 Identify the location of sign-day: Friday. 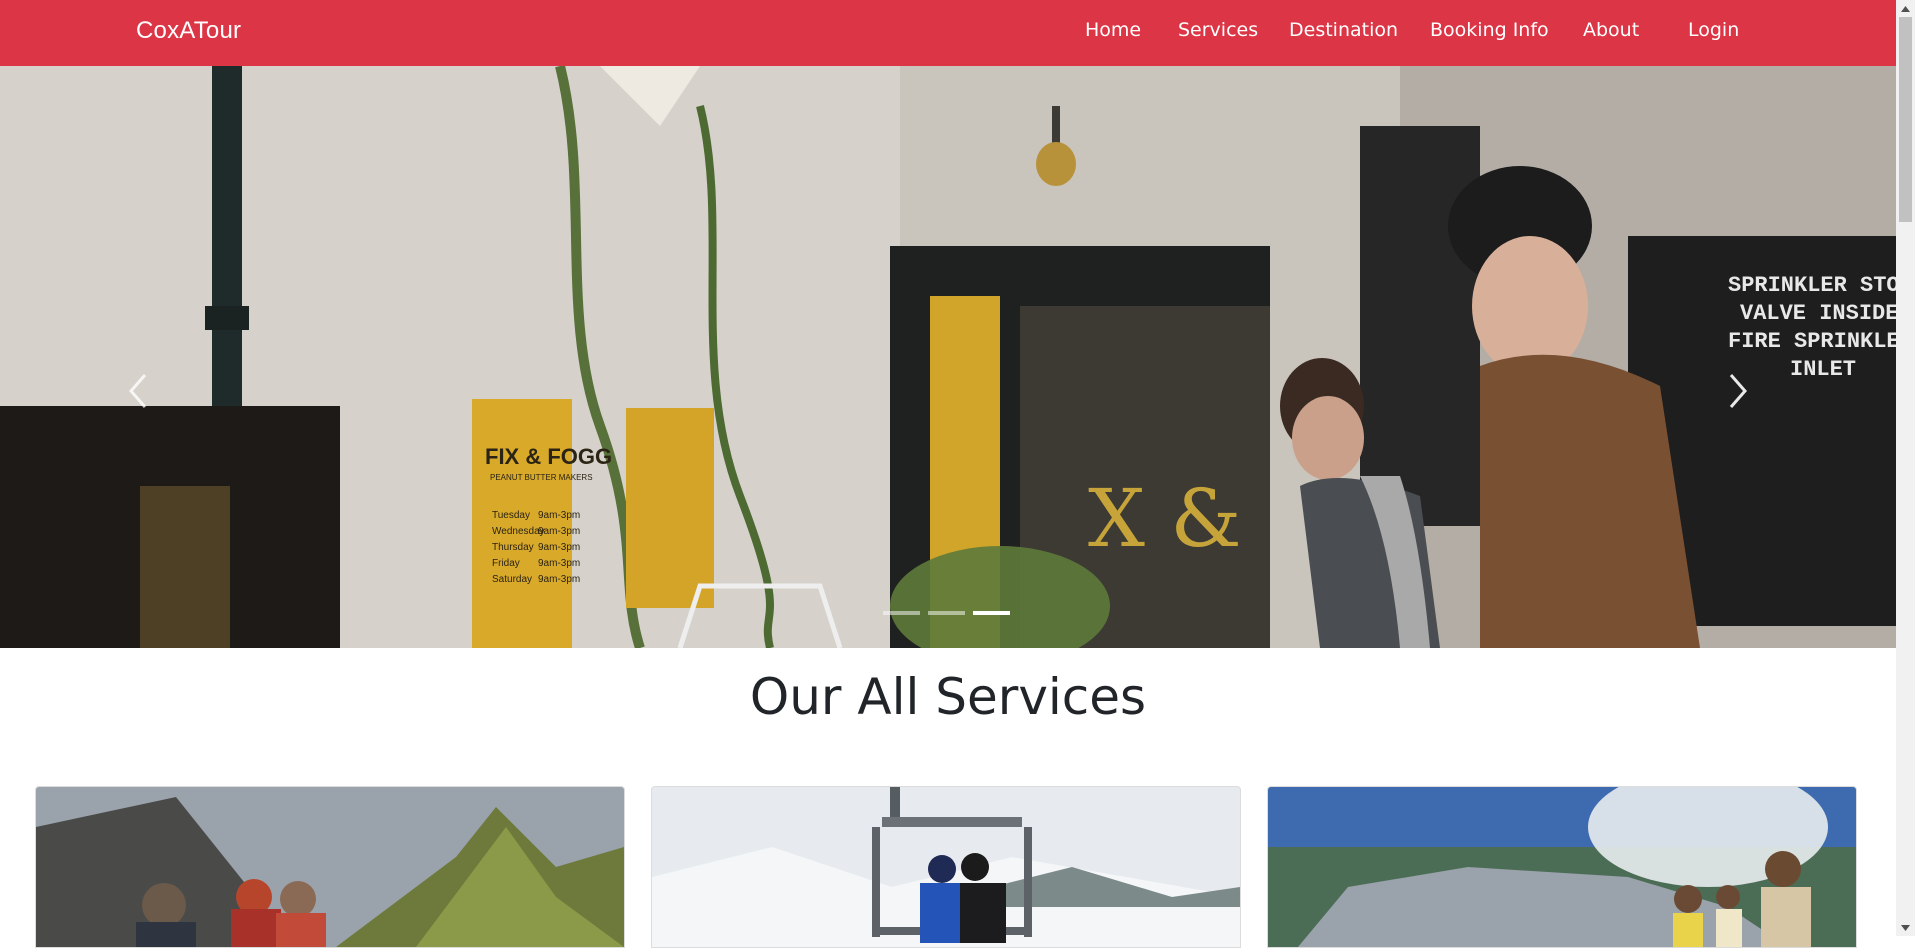
(506, 563).